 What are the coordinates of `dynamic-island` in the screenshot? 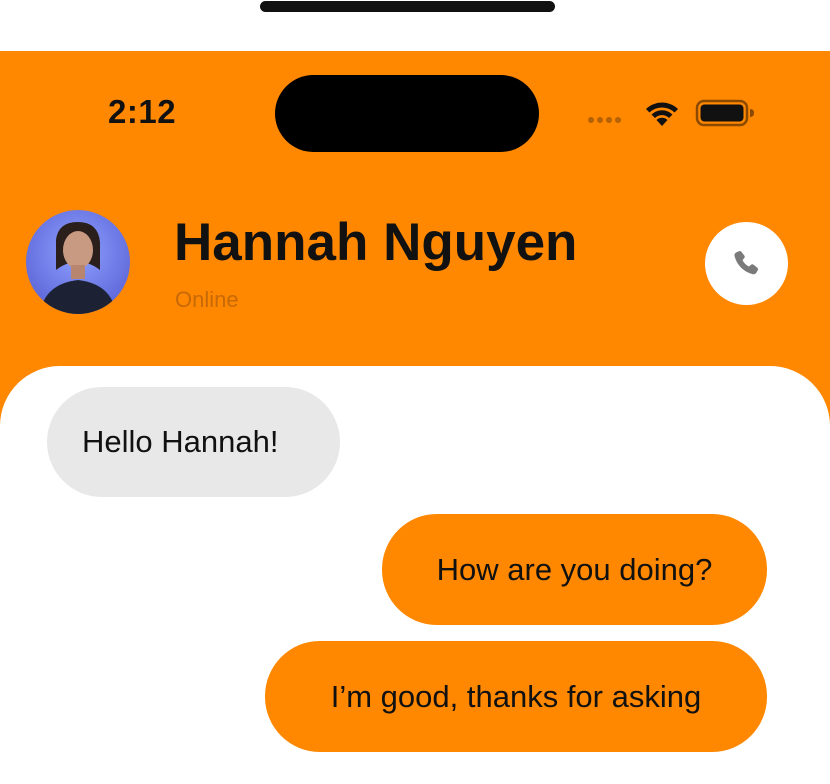 It's located at (407, 113).